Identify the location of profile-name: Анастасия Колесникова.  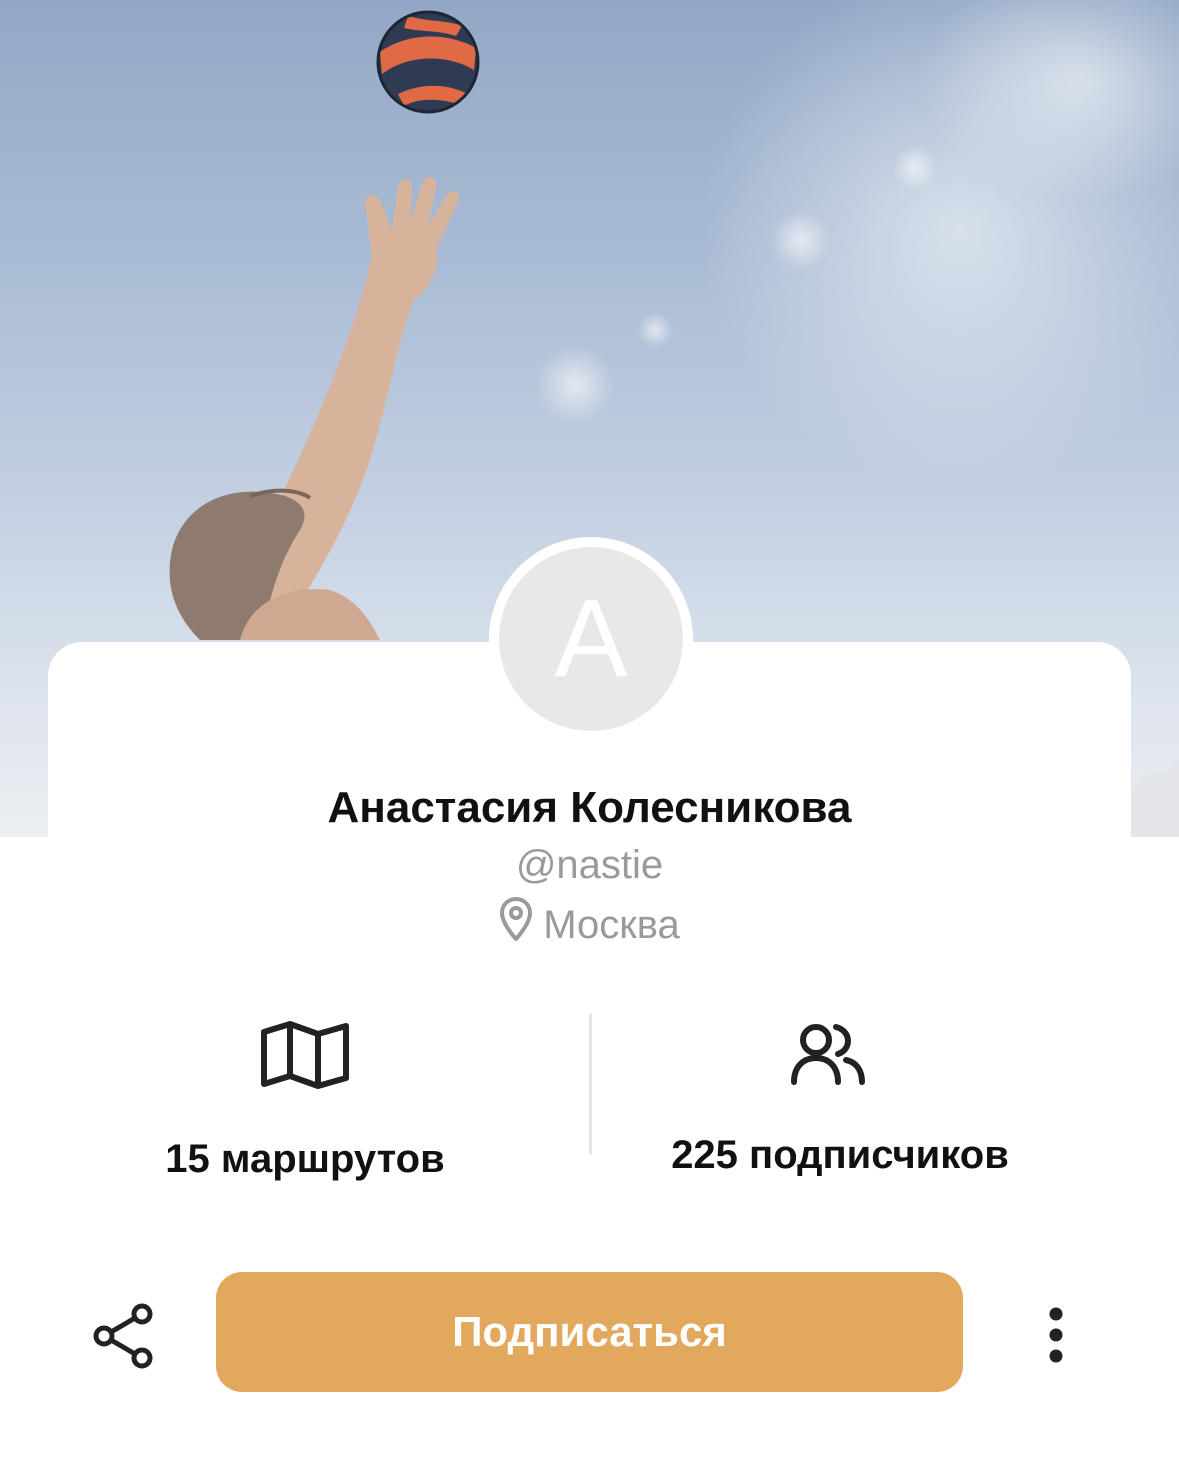
(589, 807).